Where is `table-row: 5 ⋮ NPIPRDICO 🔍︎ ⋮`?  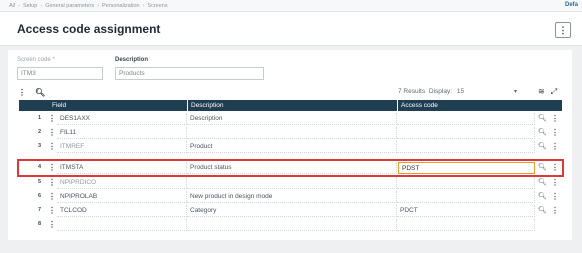
table-row: 5 ⋮ NPIPRDICO 🔍︎ ⋮ is located at coordinates (290, 183).